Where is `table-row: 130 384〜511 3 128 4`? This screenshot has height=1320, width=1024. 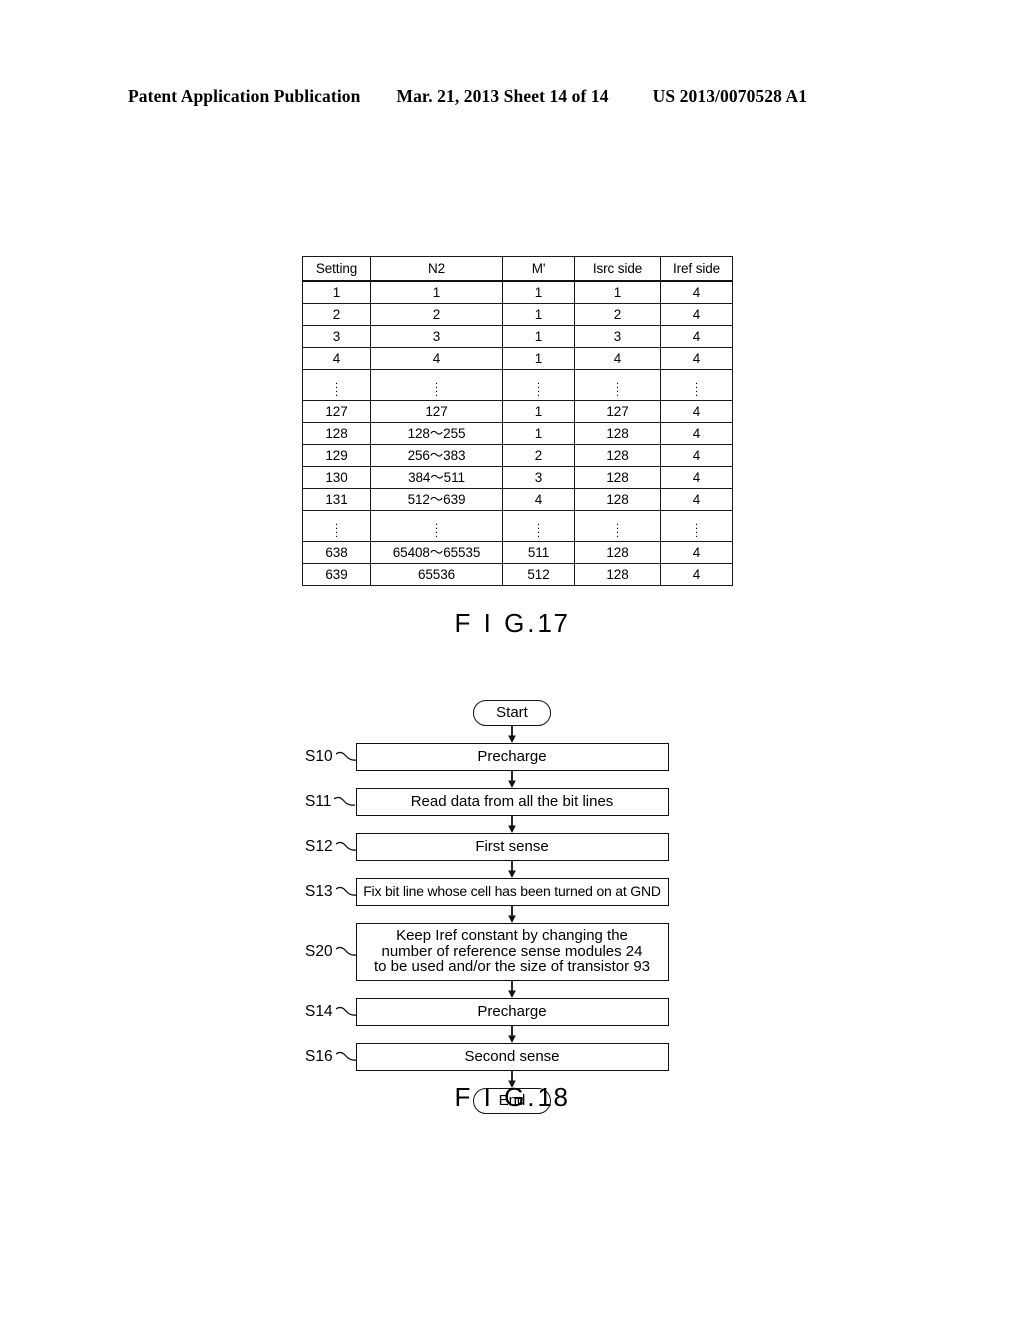
table-row: 130 384〜511 3 128 4 is located at coordinates (517, 477).